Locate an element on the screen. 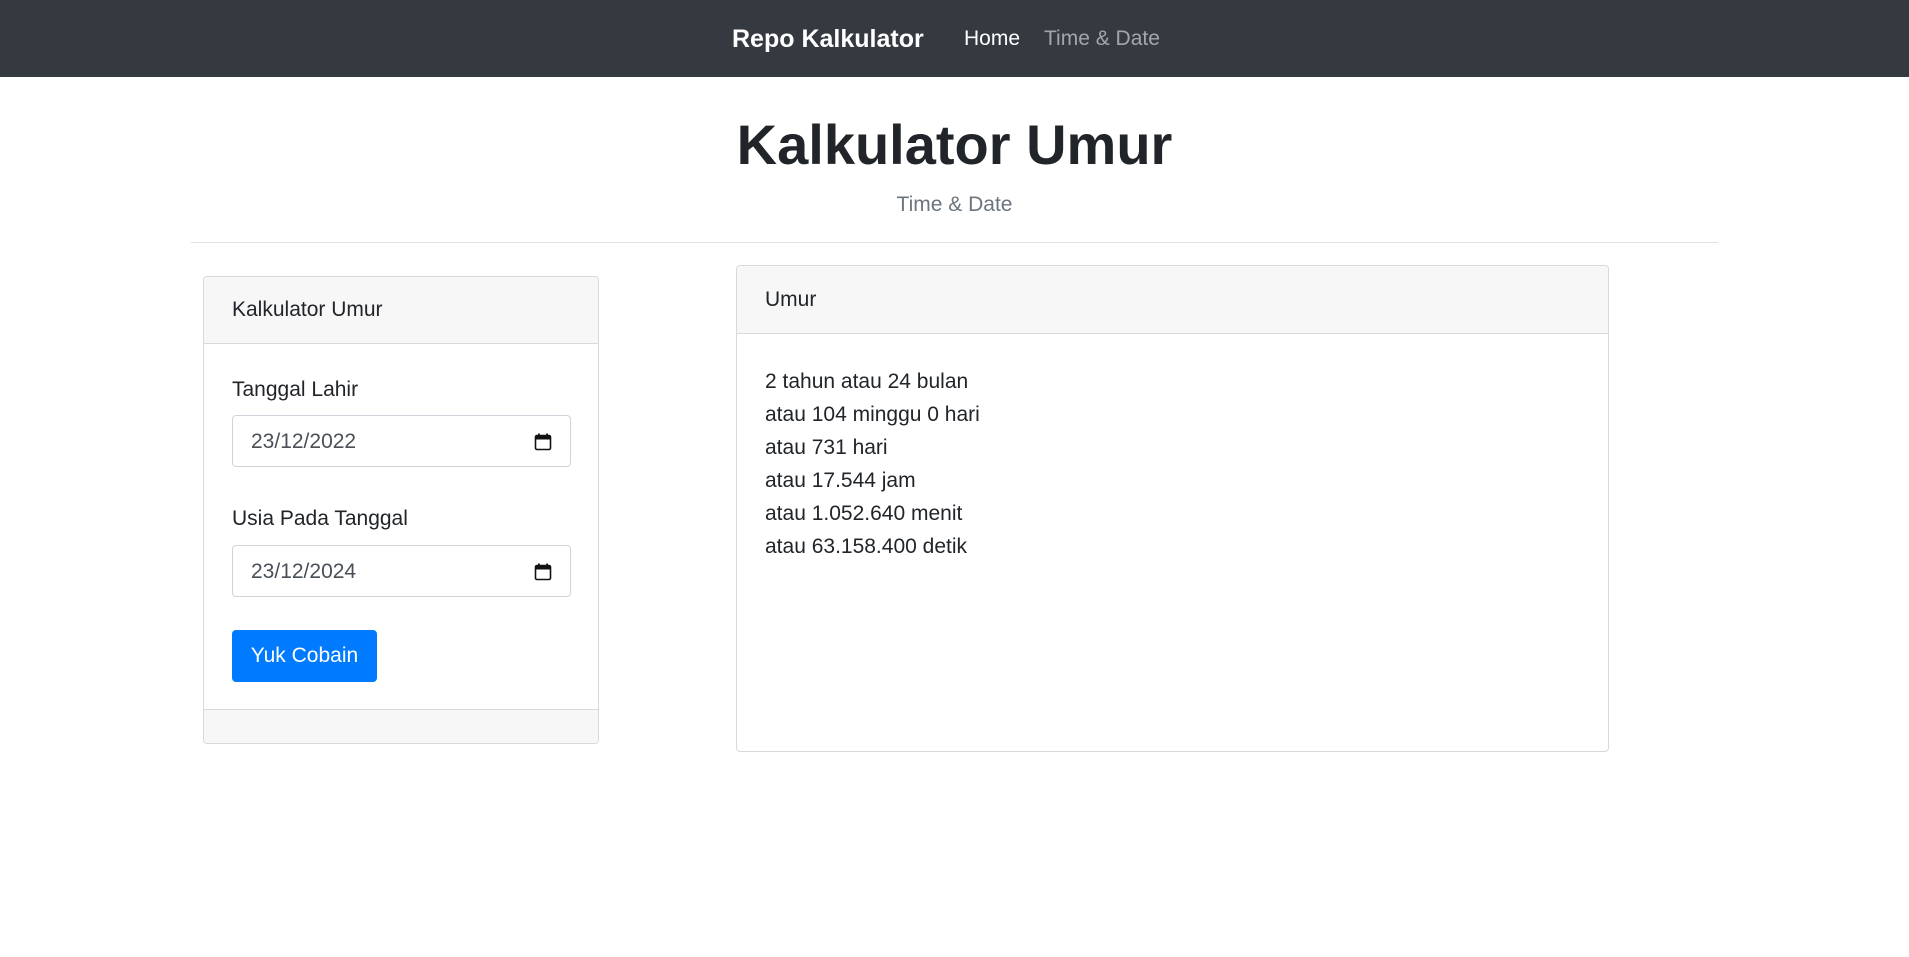 This screenshot has height=957, width=1909. age-at-date-label: Usia Pada Tanggal is located at coordinates (320, 518).